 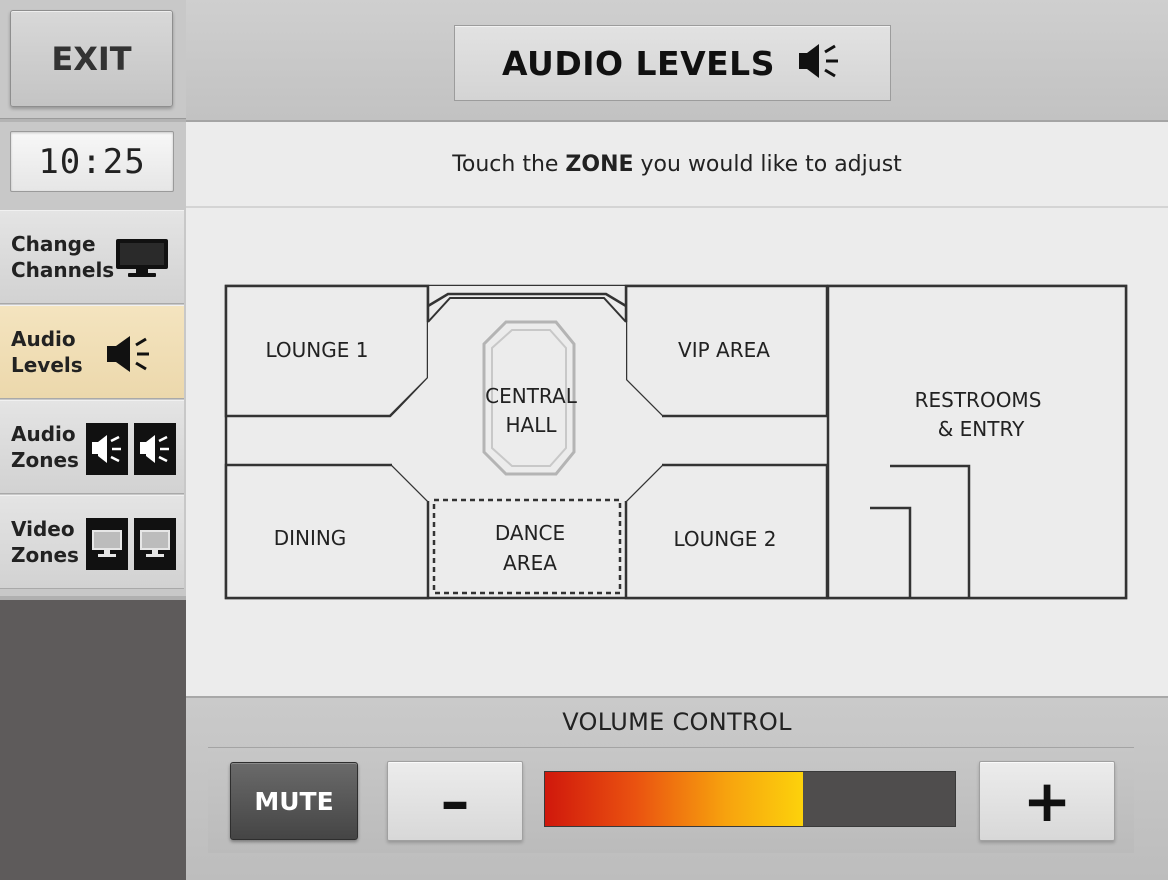 I want to click on volume-title: VOLUME CONTROL, so click(x=677, y=722).